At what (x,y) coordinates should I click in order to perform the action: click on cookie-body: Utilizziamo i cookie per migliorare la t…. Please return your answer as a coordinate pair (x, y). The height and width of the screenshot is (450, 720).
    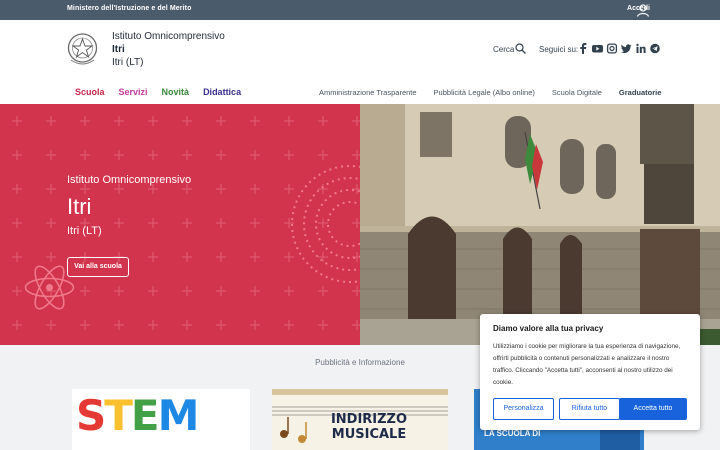
    Looking at the image, I should click on (587, 364).